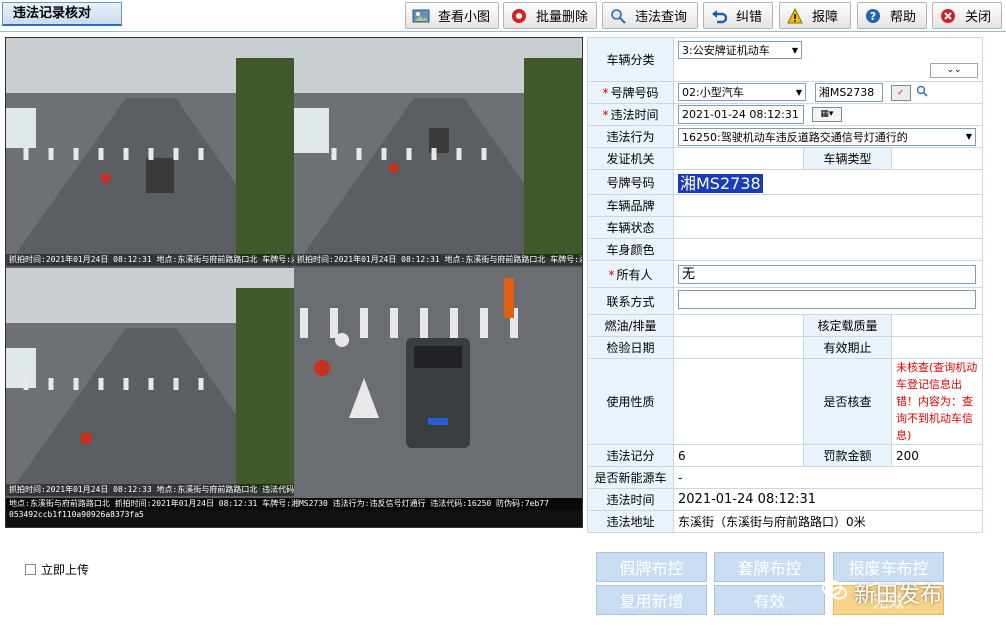 The height and width of the screenshot is (636, 1006). I want to click on correct-button: 纠错, so click(738, 15).